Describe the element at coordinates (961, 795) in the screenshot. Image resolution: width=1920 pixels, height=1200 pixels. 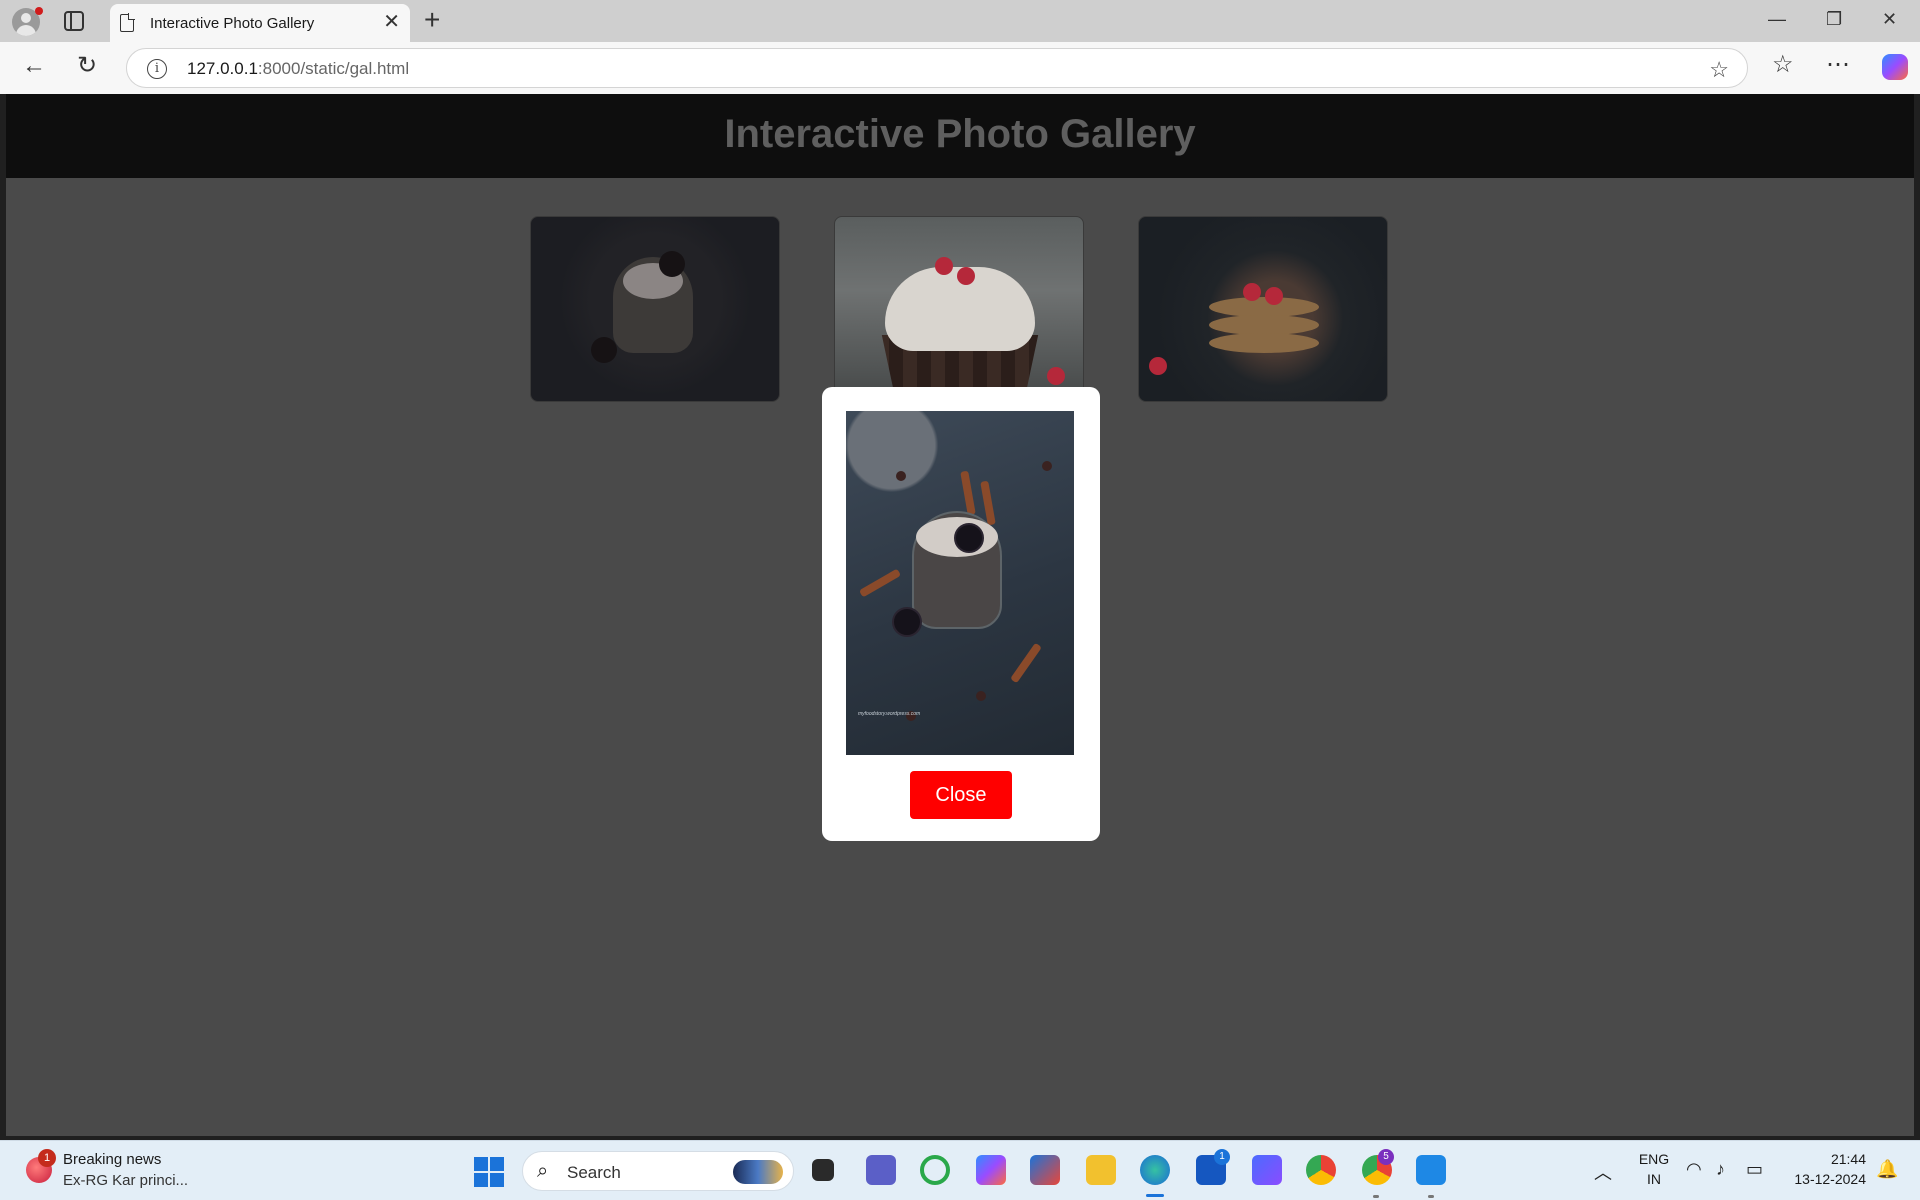
I see `close-button: Close` at that location.